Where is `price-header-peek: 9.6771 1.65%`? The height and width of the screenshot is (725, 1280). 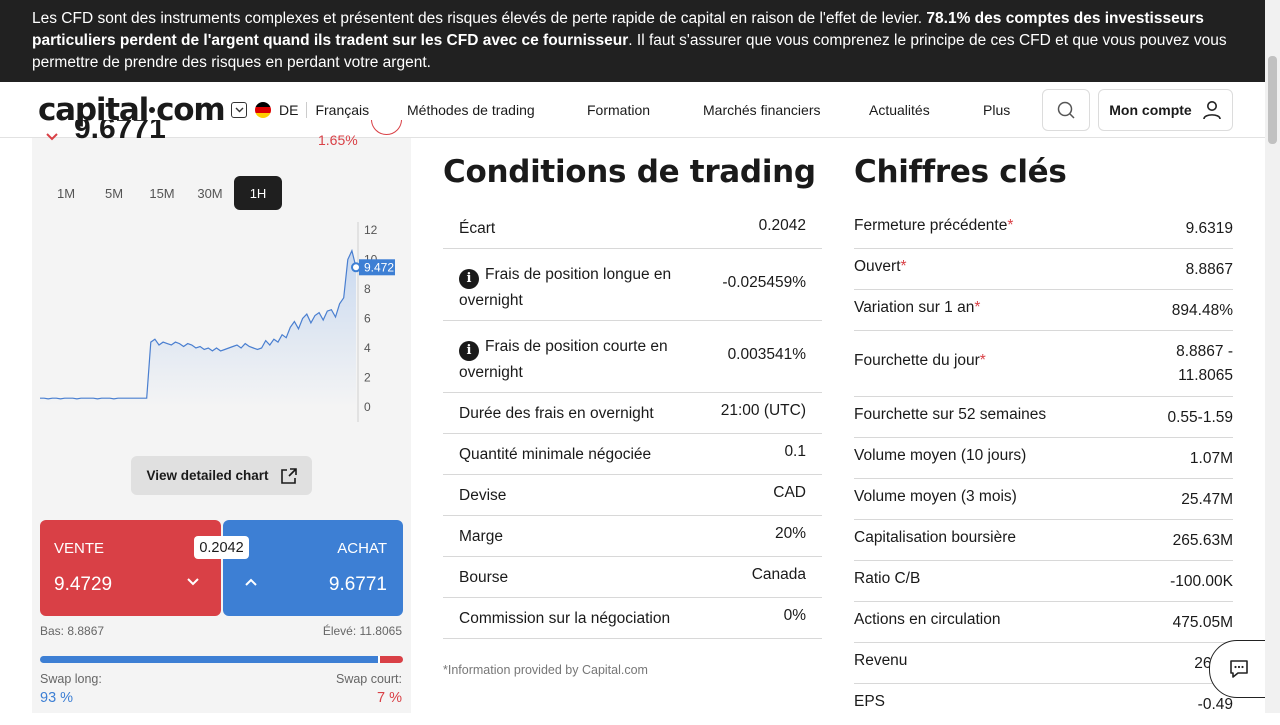
price-header-peek: 9.6771 1.65% is located at coordinates (221, 135).